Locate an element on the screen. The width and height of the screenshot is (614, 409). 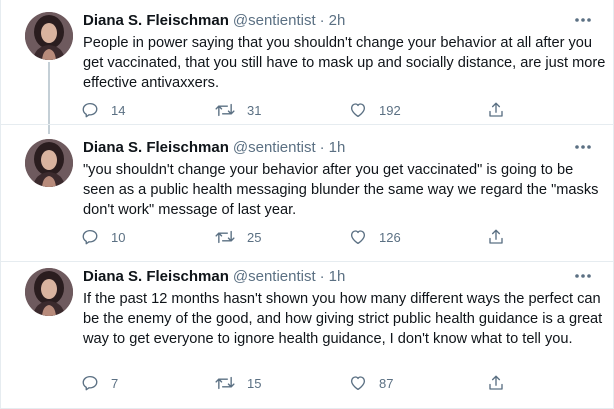
like-count: 87 is located at coordinates (386, 383).